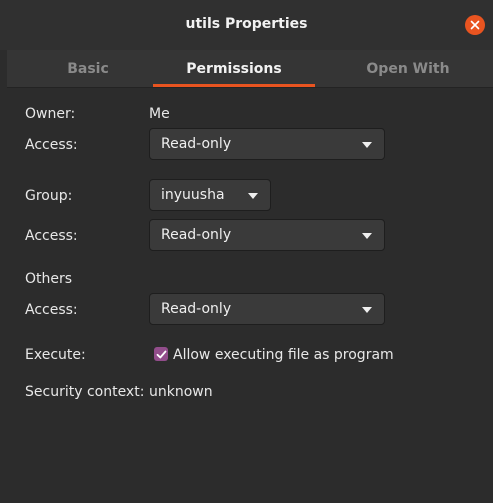 The image size is (493, 503). I want to click on tab-basic: Basic, so click(88, 68).